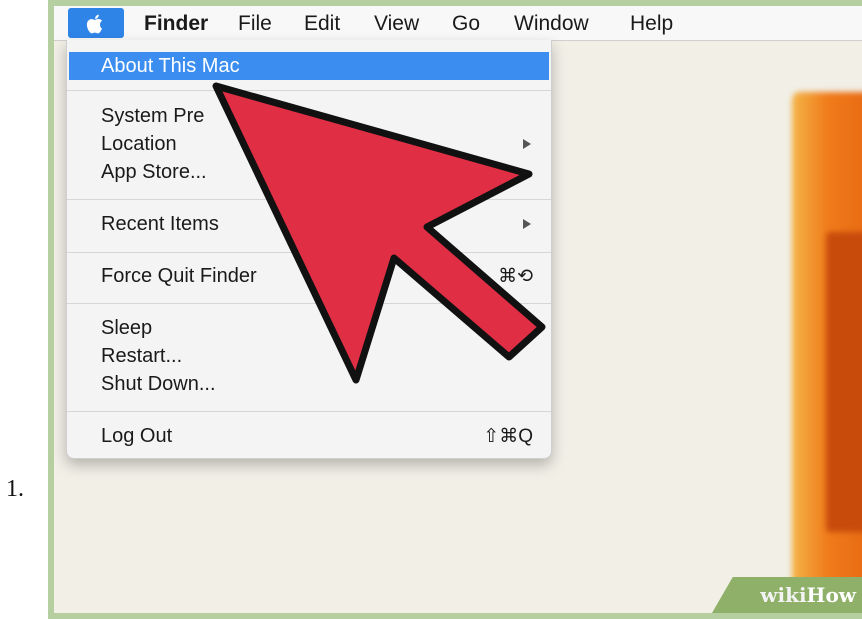  What do you see at coordinates (137, 436) in the screenshot?
I see `menu-item-label: Log Out` at bounding box center [137, 436].